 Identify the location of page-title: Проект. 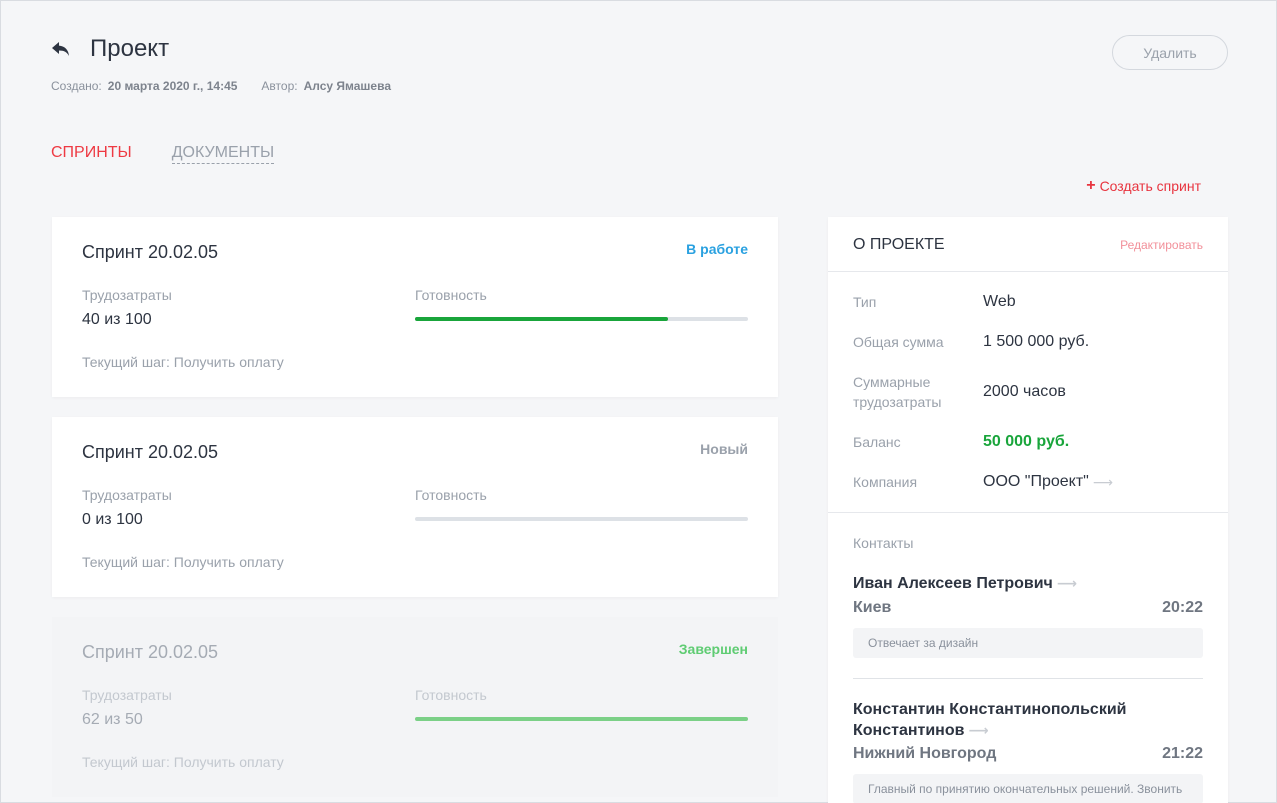
(130, 48).